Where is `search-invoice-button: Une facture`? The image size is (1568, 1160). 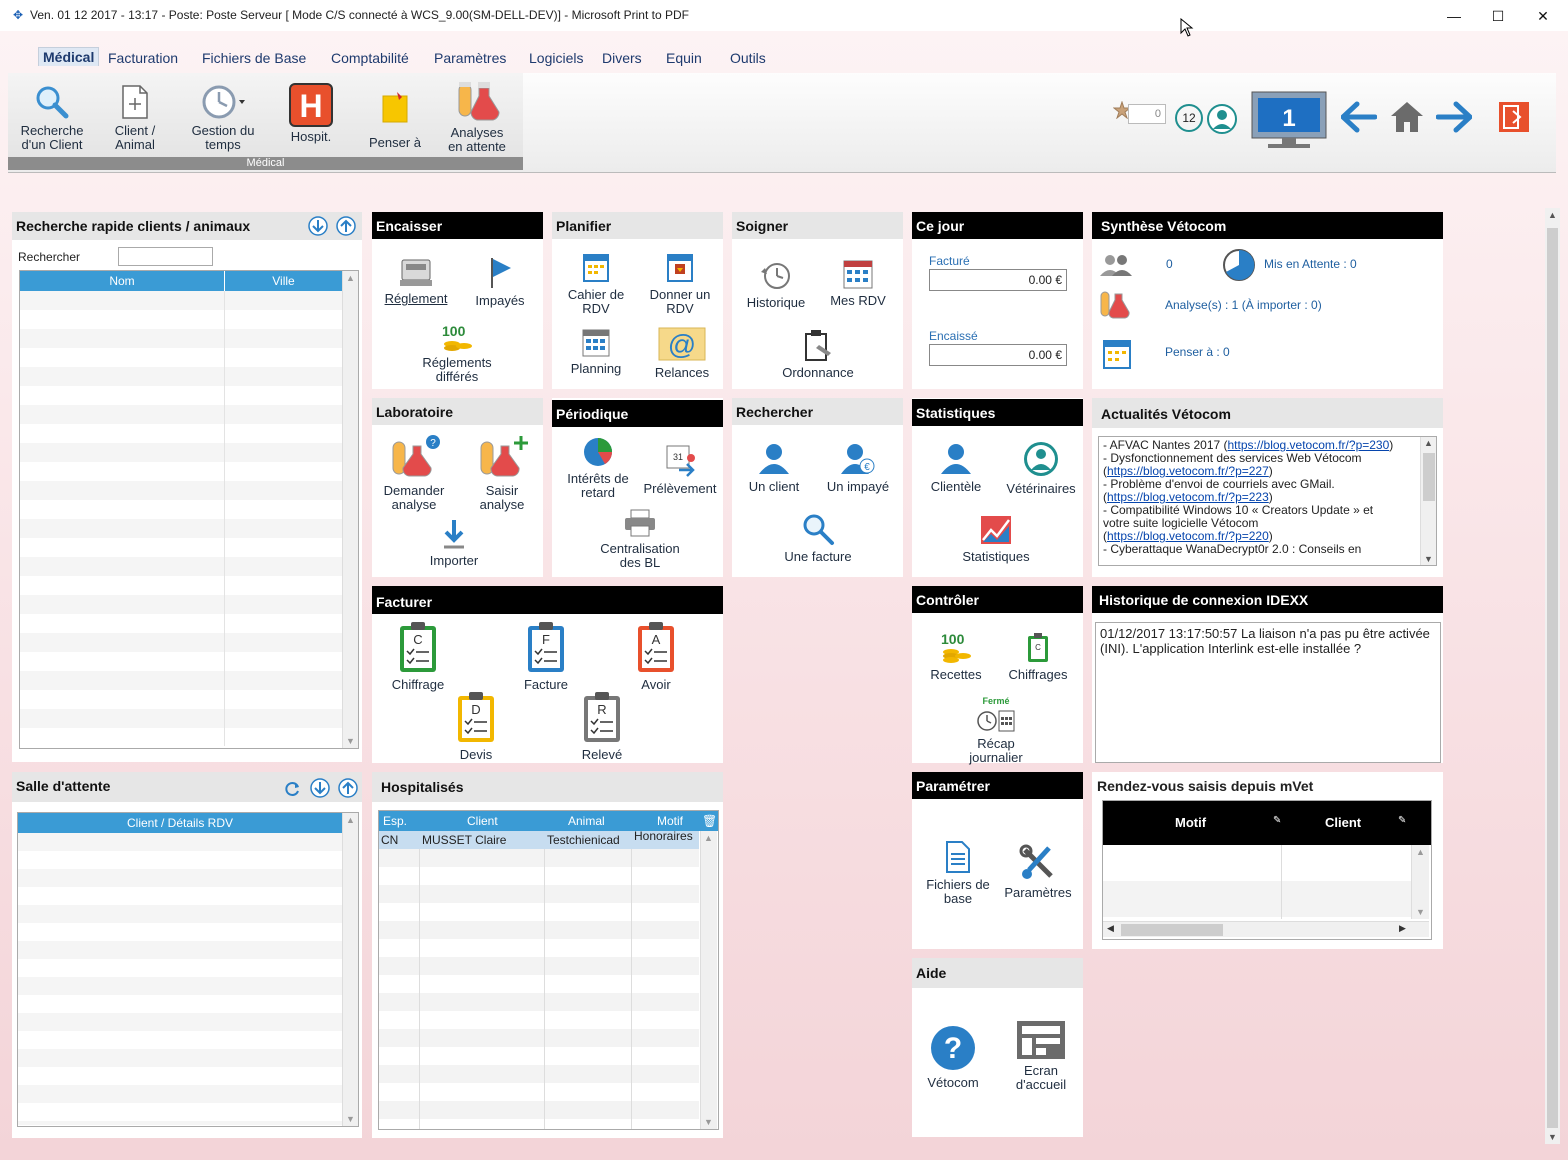
search-invoice-button: Une facture is located at coordinates (818, 538).